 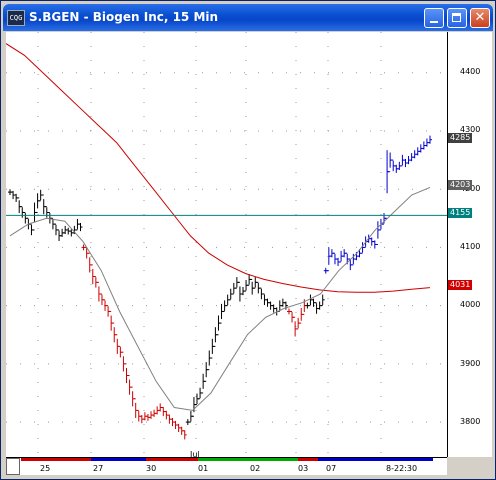 I want to click on session-bar, so click(x=227, y=459).